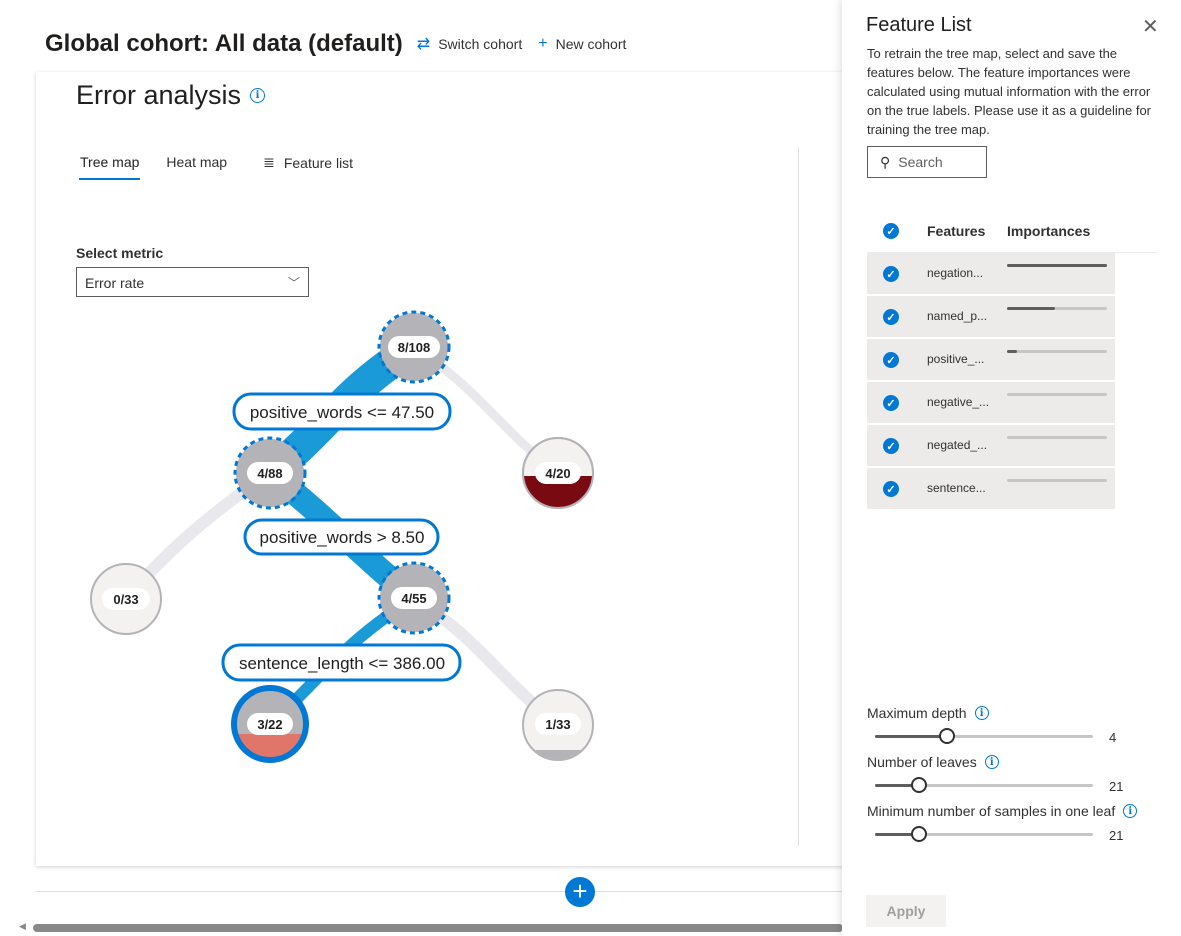 This screenshot has width=1181, height=936. I want to click on add-component-button: +, so click(580, 892).